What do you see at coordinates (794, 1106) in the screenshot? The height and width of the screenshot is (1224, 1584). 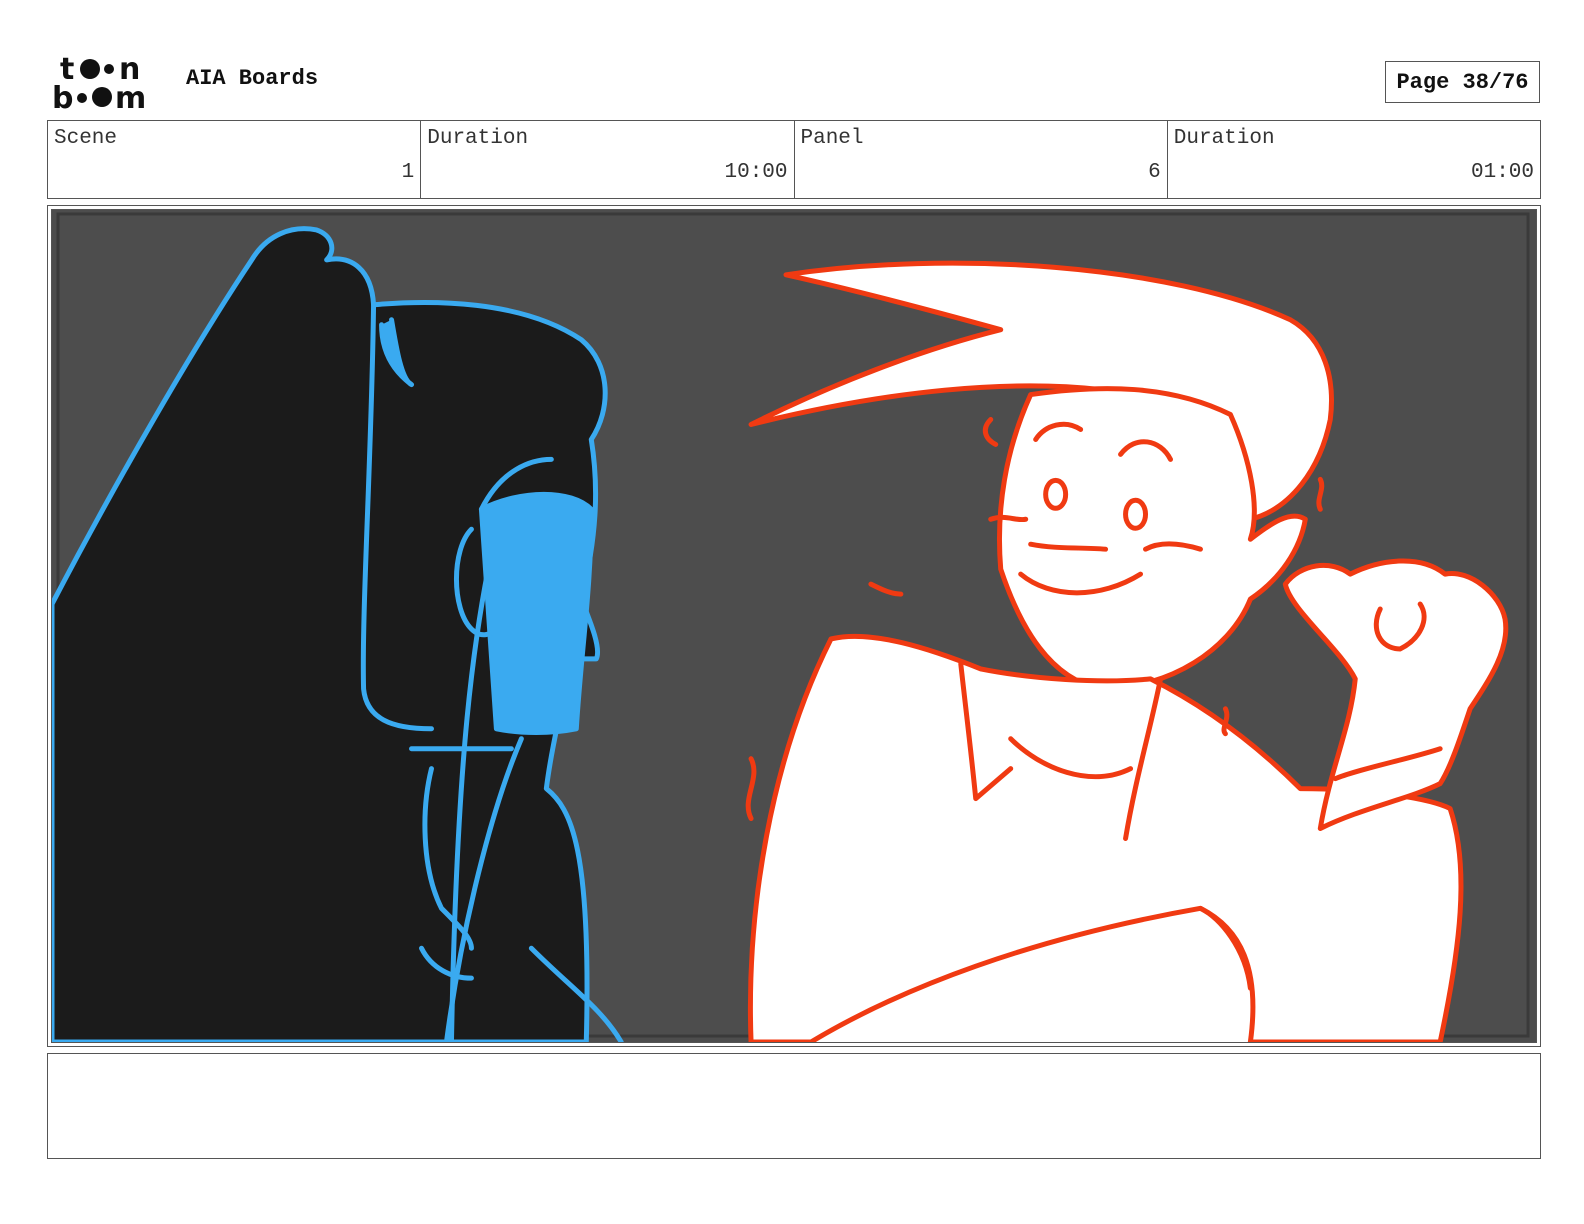 I see `panel-notes-box` at bounding box center [794, 1106].